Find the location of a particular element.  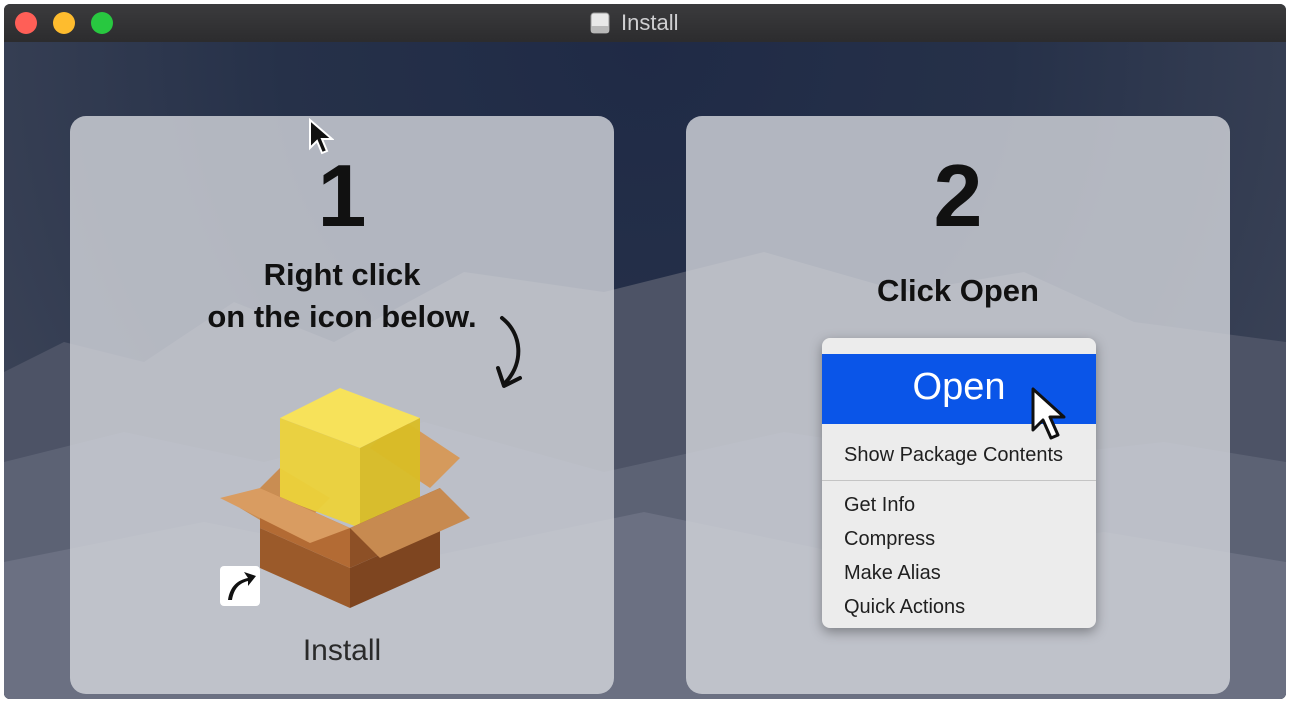

window-title: Install is located at coordinates (650, 22).